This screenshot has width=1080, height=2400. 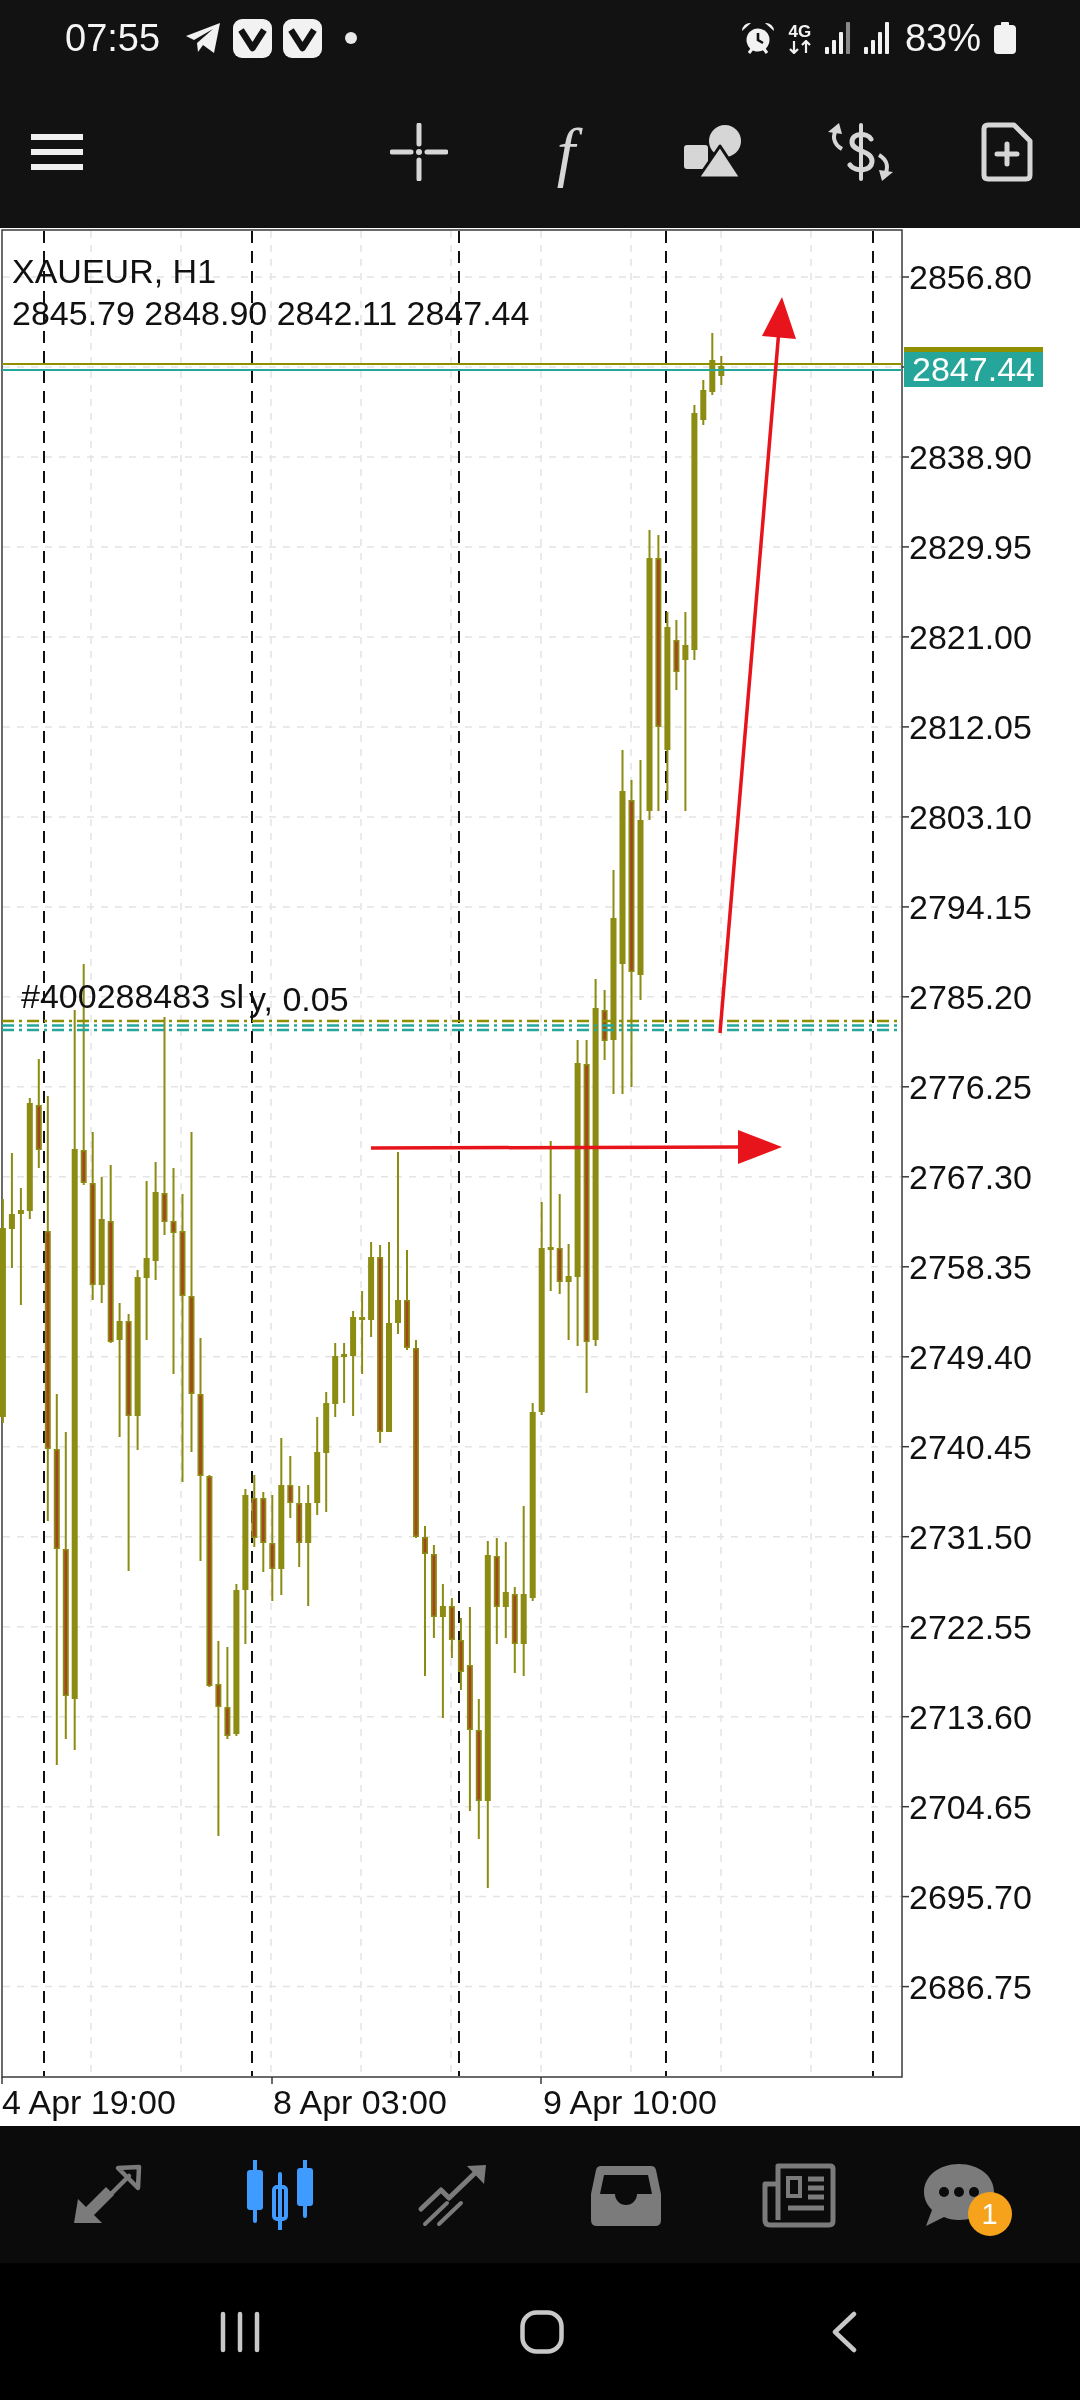 I want to click on trend-line-icon, so click(x=452, y=2194).